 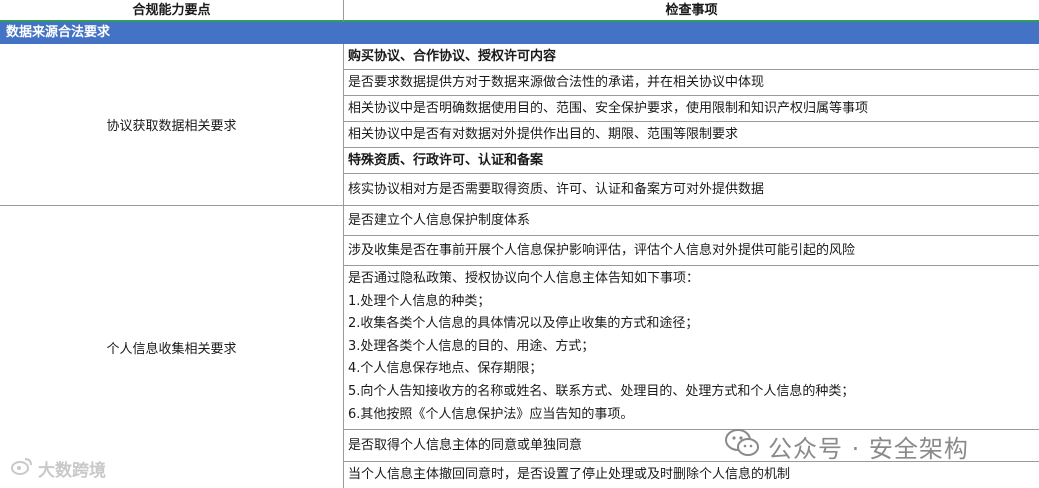 What do you see at coordinates (691, 190) in the screenshot?
I see `table-cell: 核实协议相对方是否需要取得资质、许可、认证和备案方可对外提供数据` at bounding box center [691, 190].